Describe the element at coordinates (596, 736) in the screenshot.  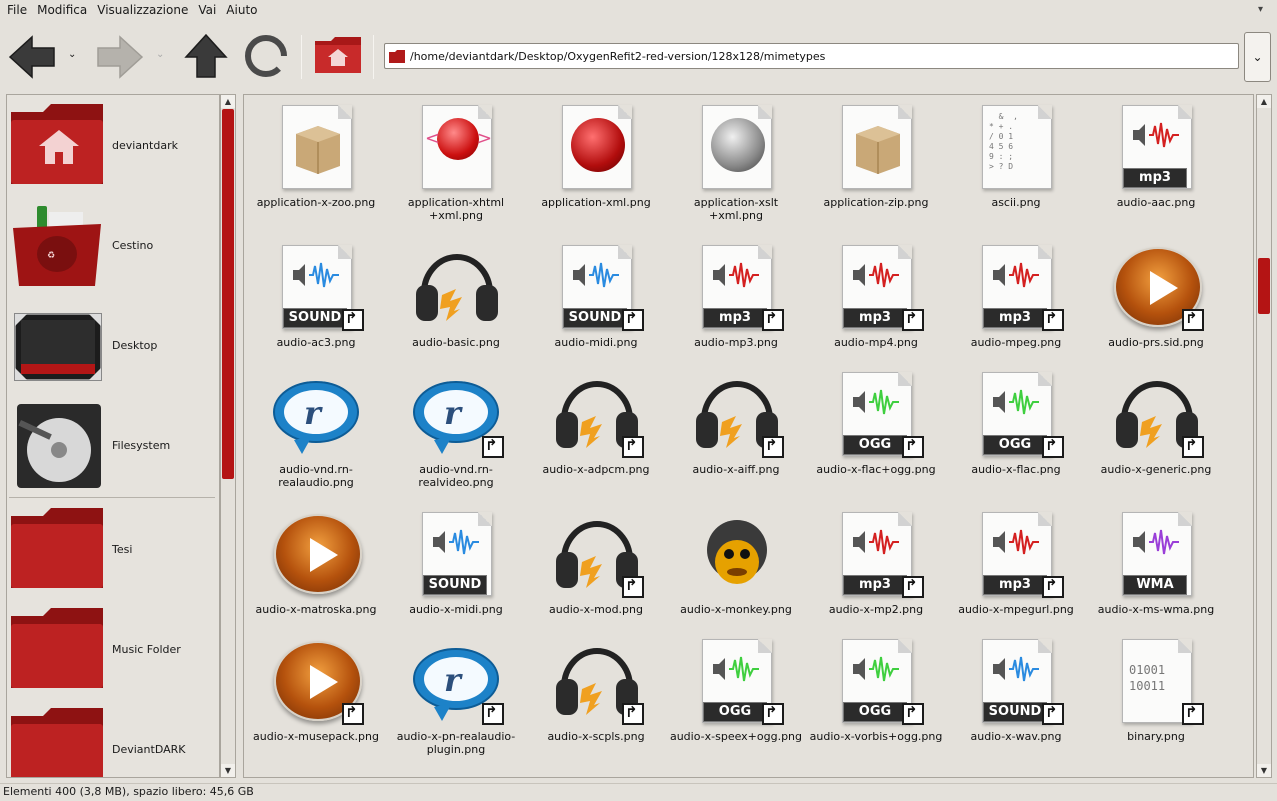
I see `file-name: audio-x-scpls.png` at that location.